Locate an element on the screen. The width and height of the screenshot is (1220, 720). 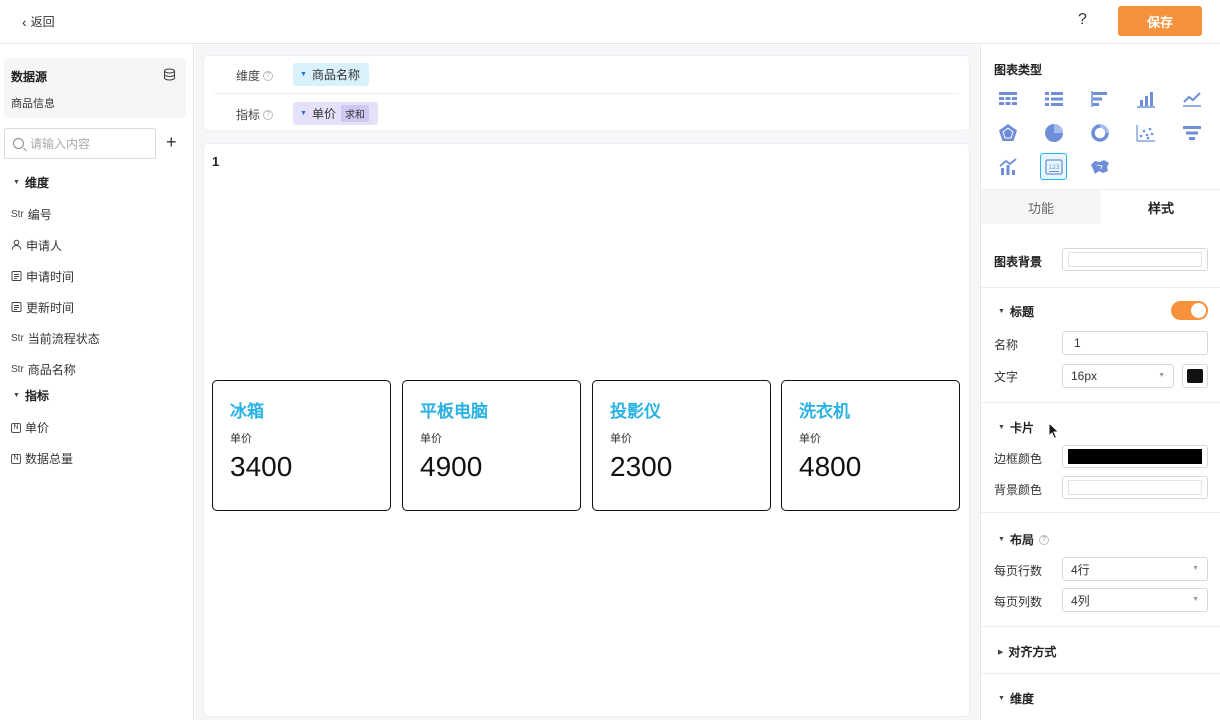
number-icon: N is located at coordinates (16, 427).